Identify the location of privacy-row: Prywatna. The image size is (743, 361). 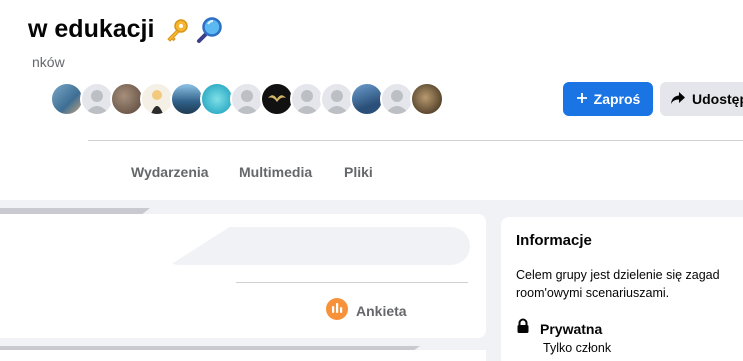
(559, 328).